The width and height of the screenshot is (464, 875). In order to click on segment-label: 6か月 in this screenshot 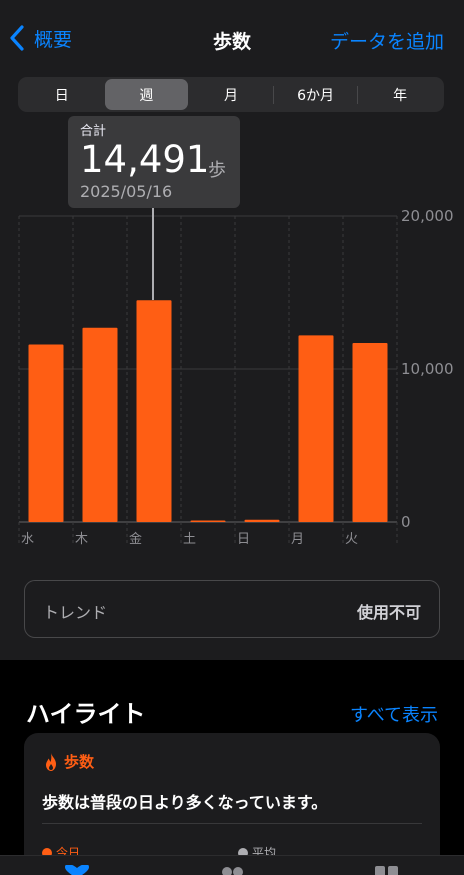, I will do `click(316, 95)`.